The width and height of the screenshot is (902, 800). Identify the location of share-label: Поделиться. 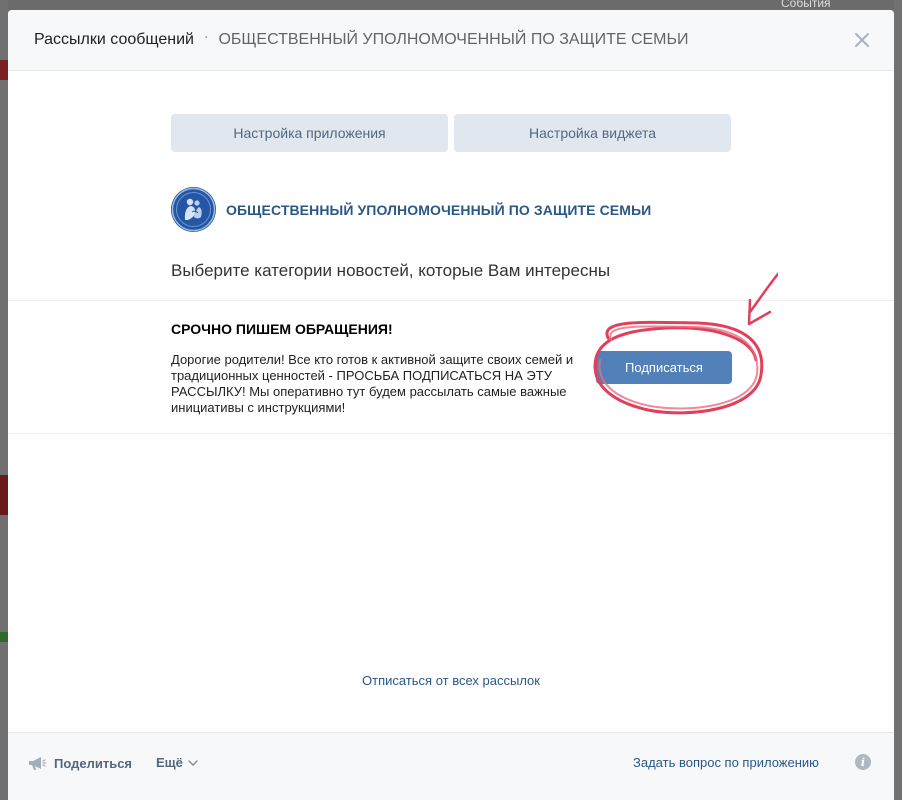
(93, 763).